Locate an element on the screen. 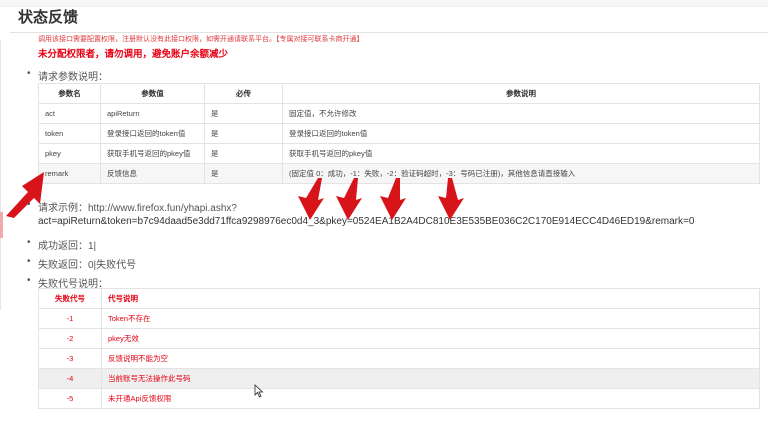 The image size is (768, 427). table-row: -1 Token不存在 is located at coordinates (399, 318).